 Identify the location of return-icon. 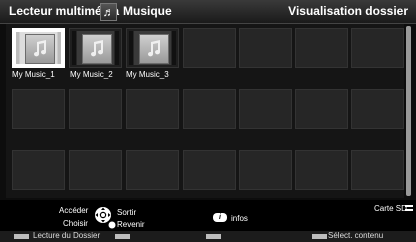
(112, 225).